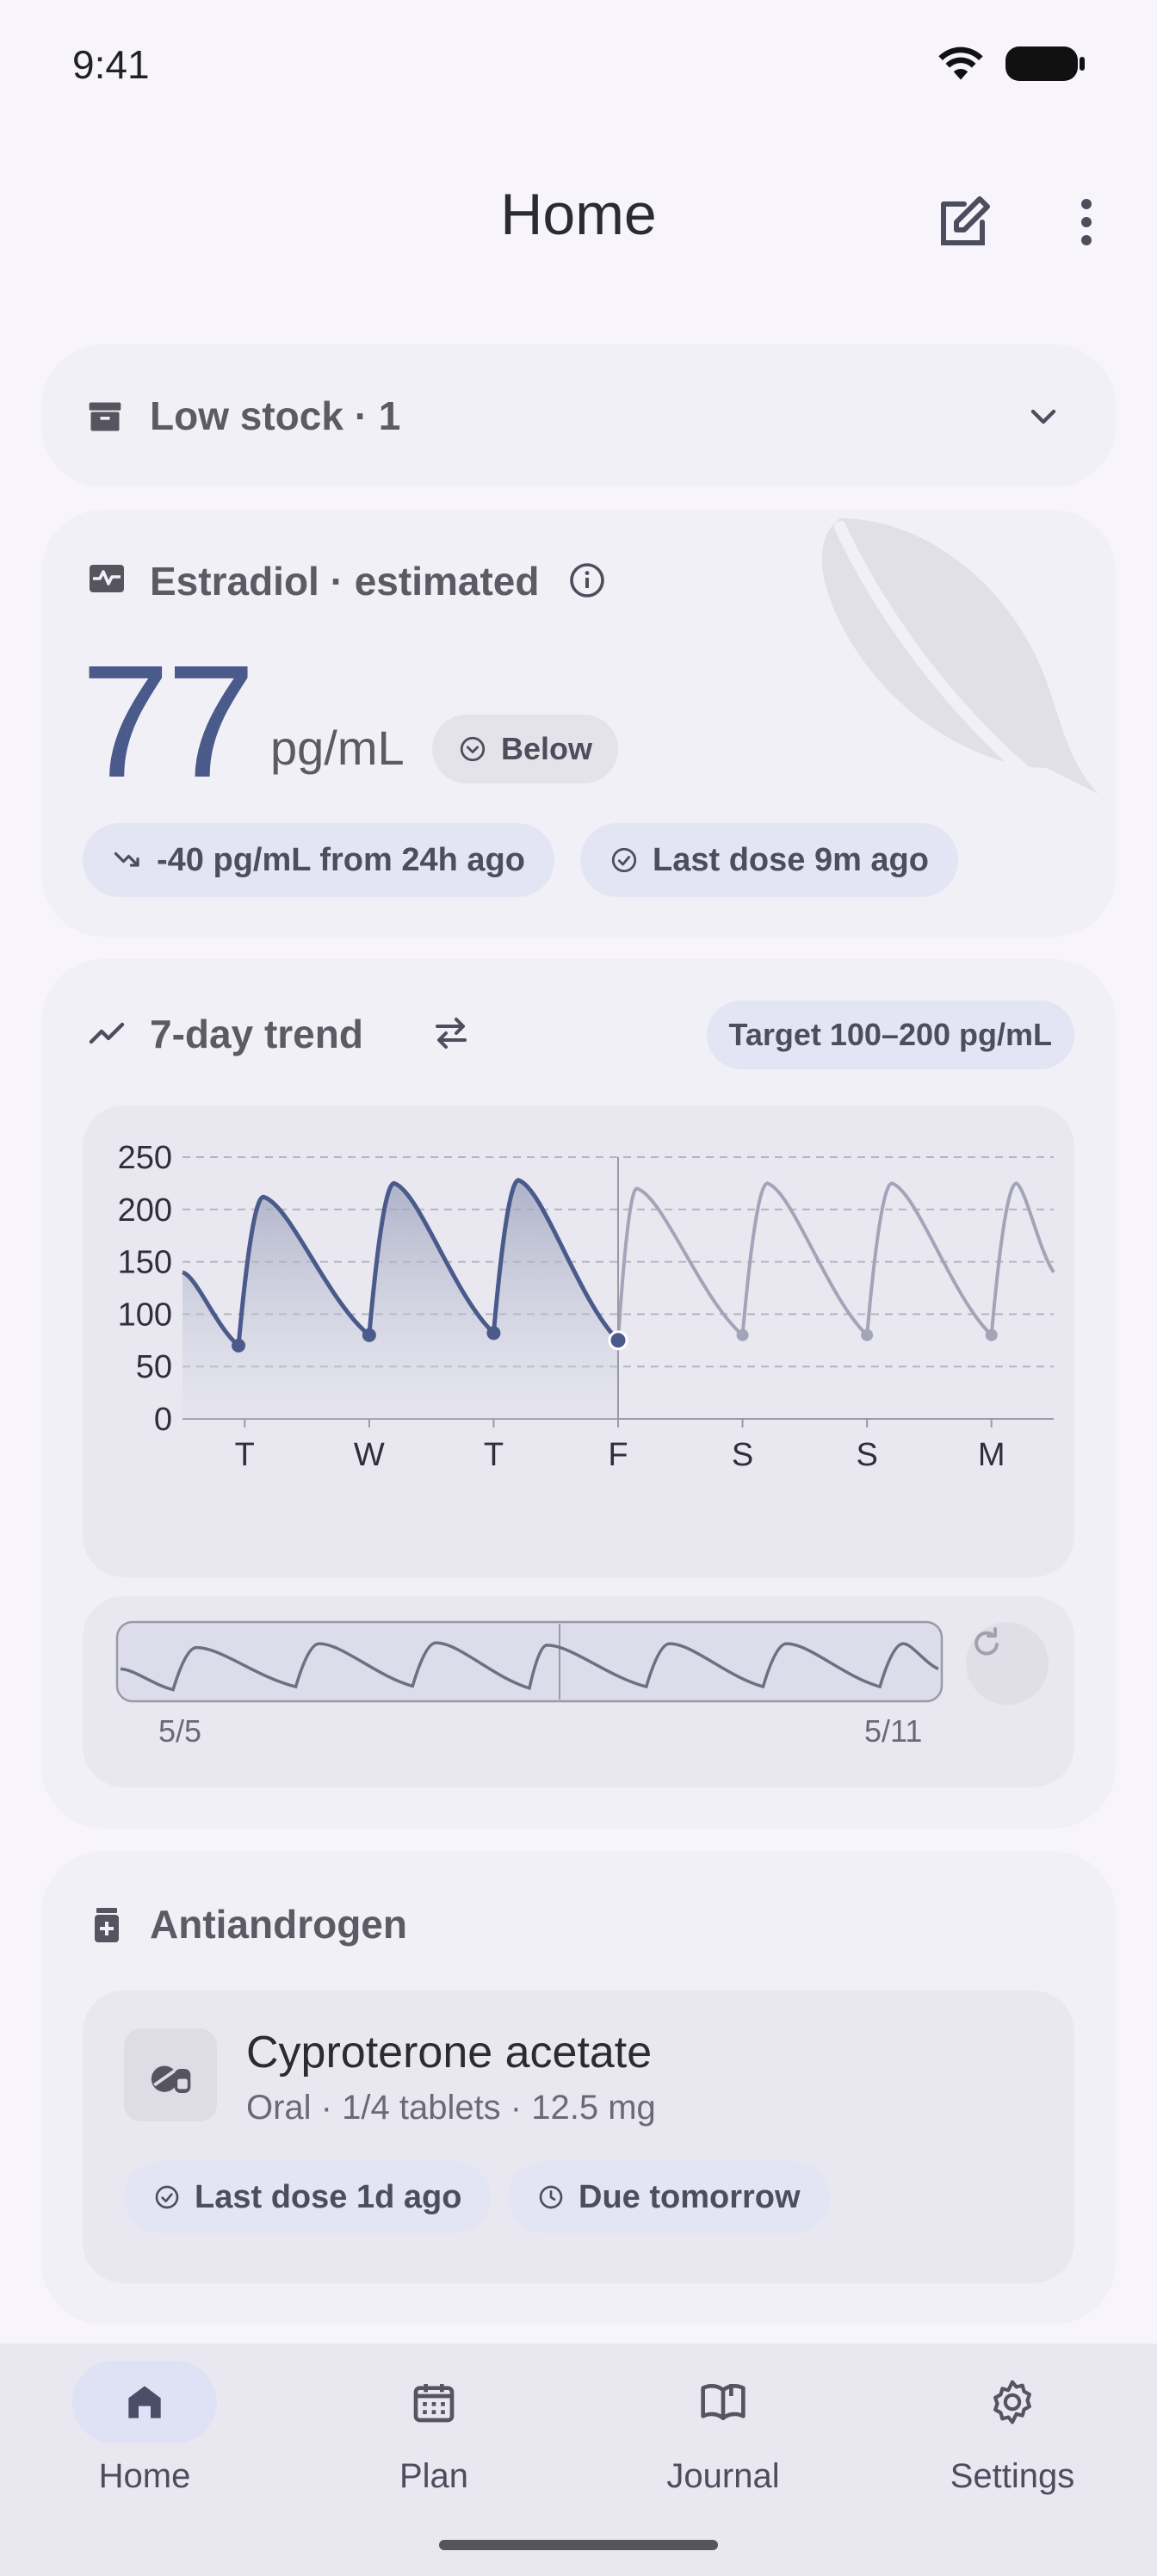 Image resolution: width=1157 pixels, height=2576 pixels. I want to click on more-options-button, so click(1086, 222).